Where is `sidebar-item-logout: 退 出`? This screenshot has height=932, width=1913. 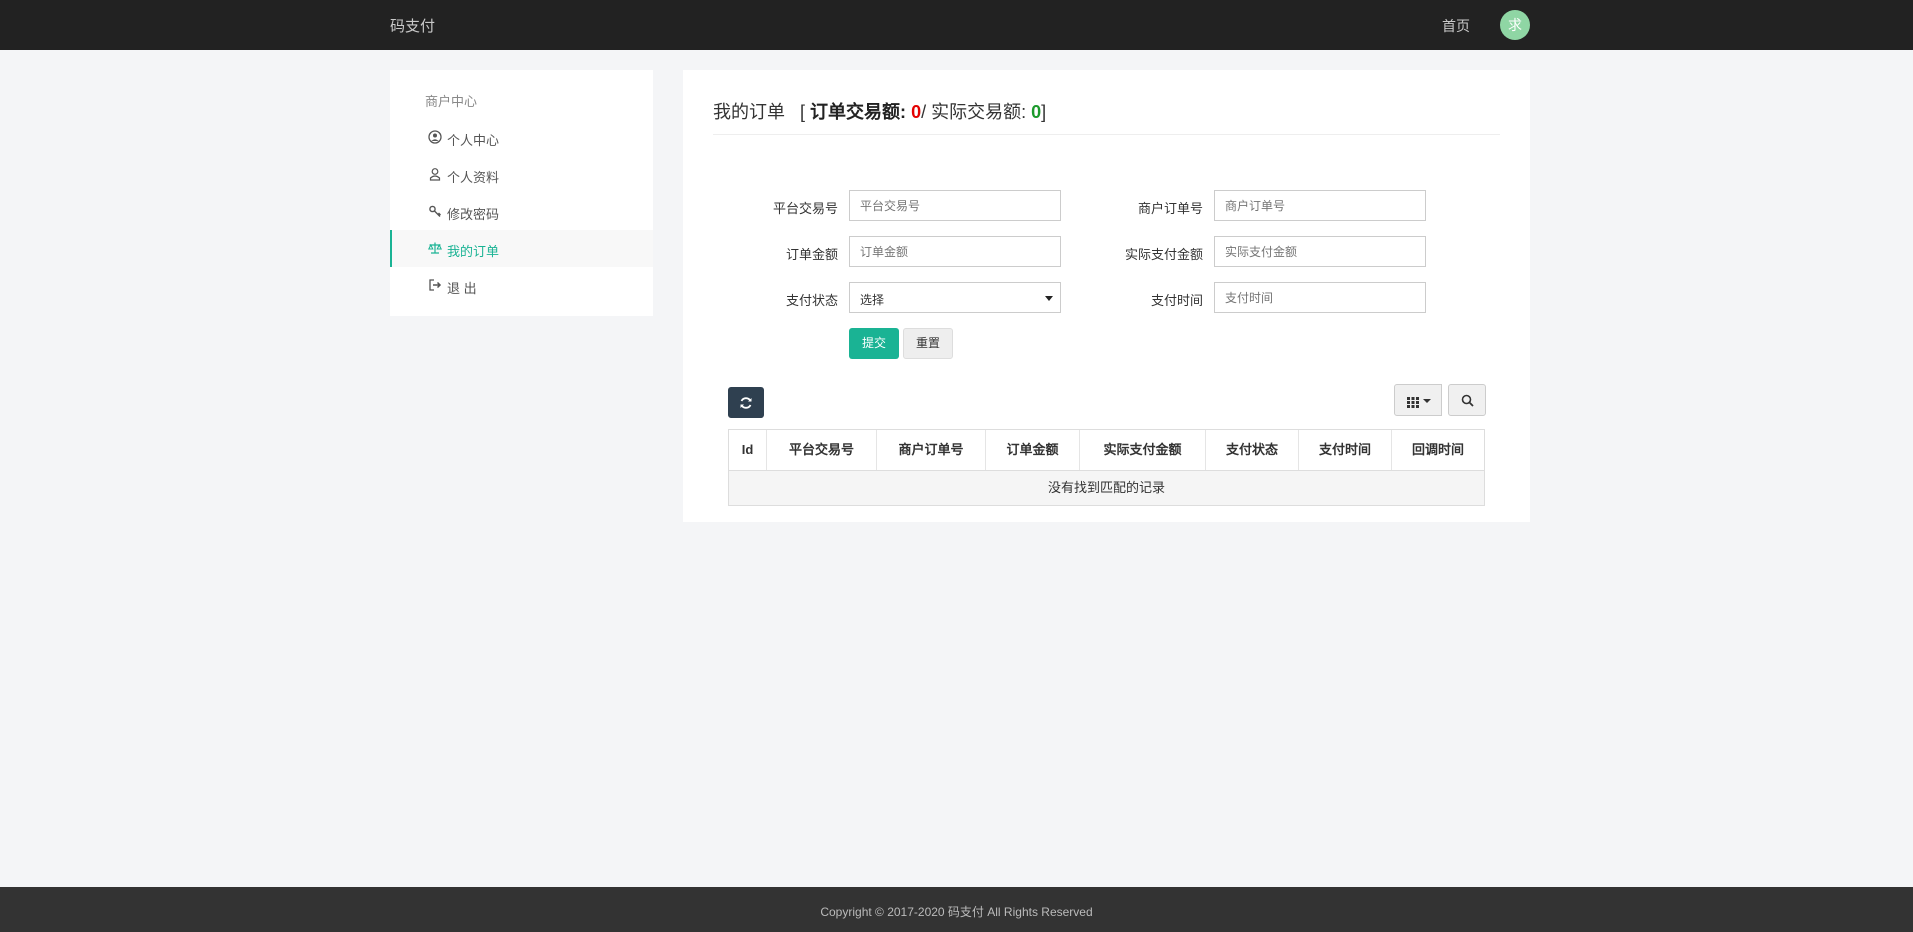 sidebar-item-logout: 退 出 is located at coordinates (521, 285).